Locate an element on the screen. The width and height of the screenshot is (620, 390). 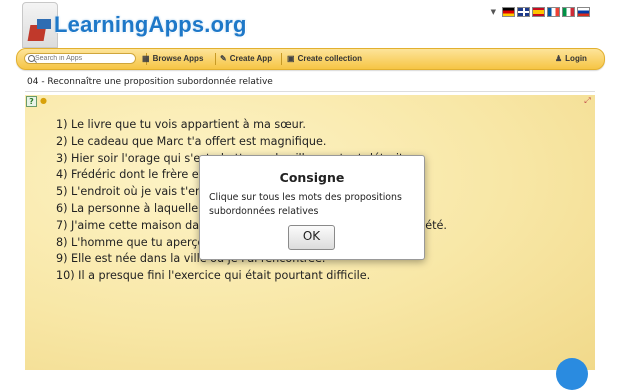
collection-icon: ▣ is located at coordinates (291, 58).